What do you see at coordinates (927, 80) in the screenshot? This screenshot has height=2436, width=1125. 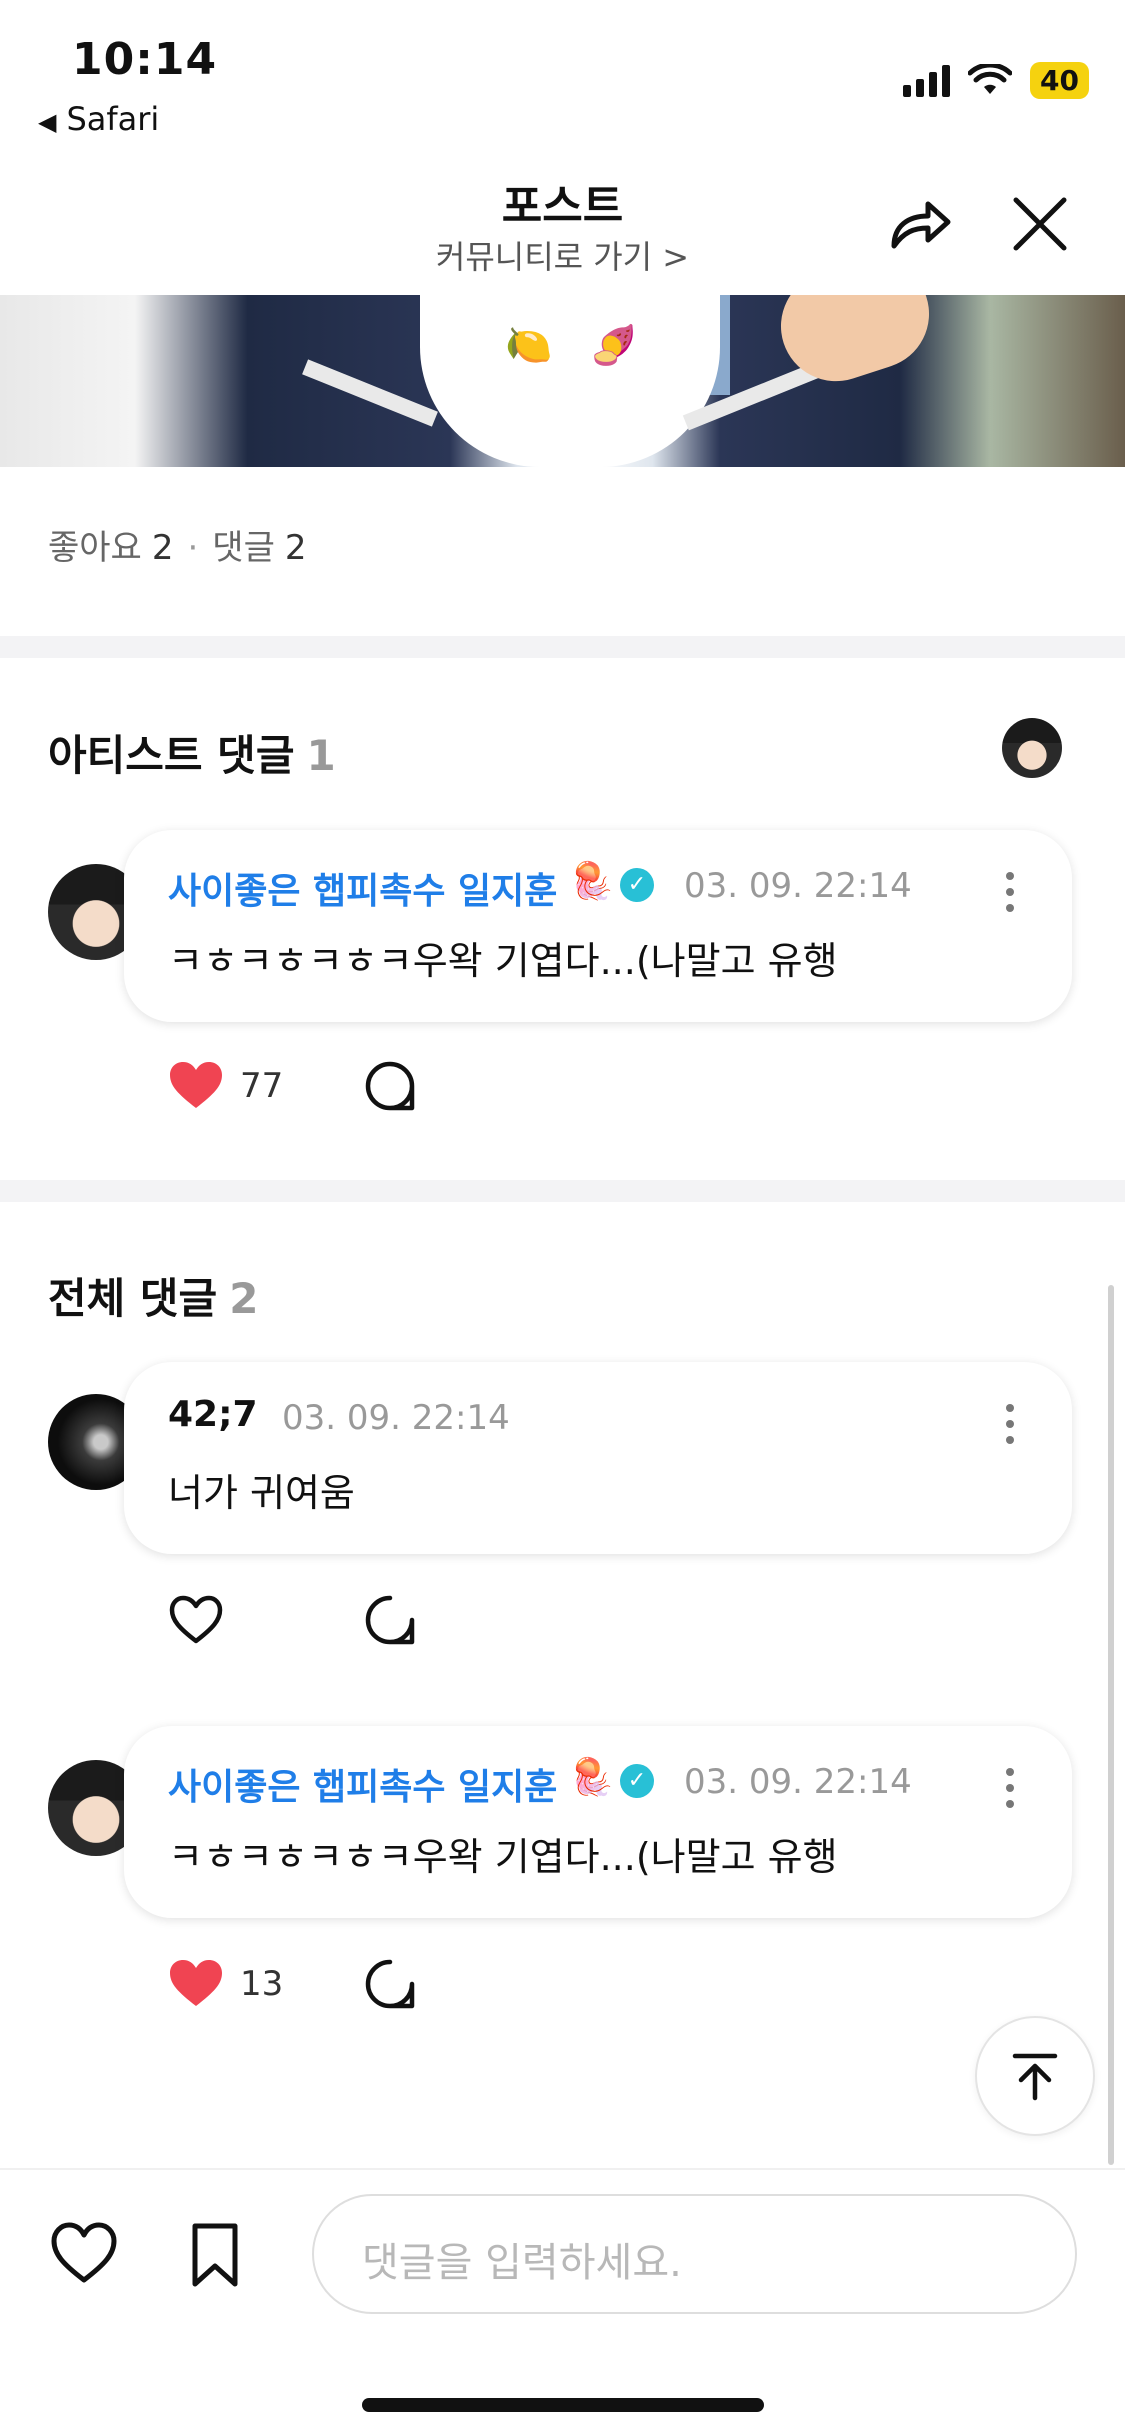 I see `cellular-signal-icon` at bounding box center [927, 80].